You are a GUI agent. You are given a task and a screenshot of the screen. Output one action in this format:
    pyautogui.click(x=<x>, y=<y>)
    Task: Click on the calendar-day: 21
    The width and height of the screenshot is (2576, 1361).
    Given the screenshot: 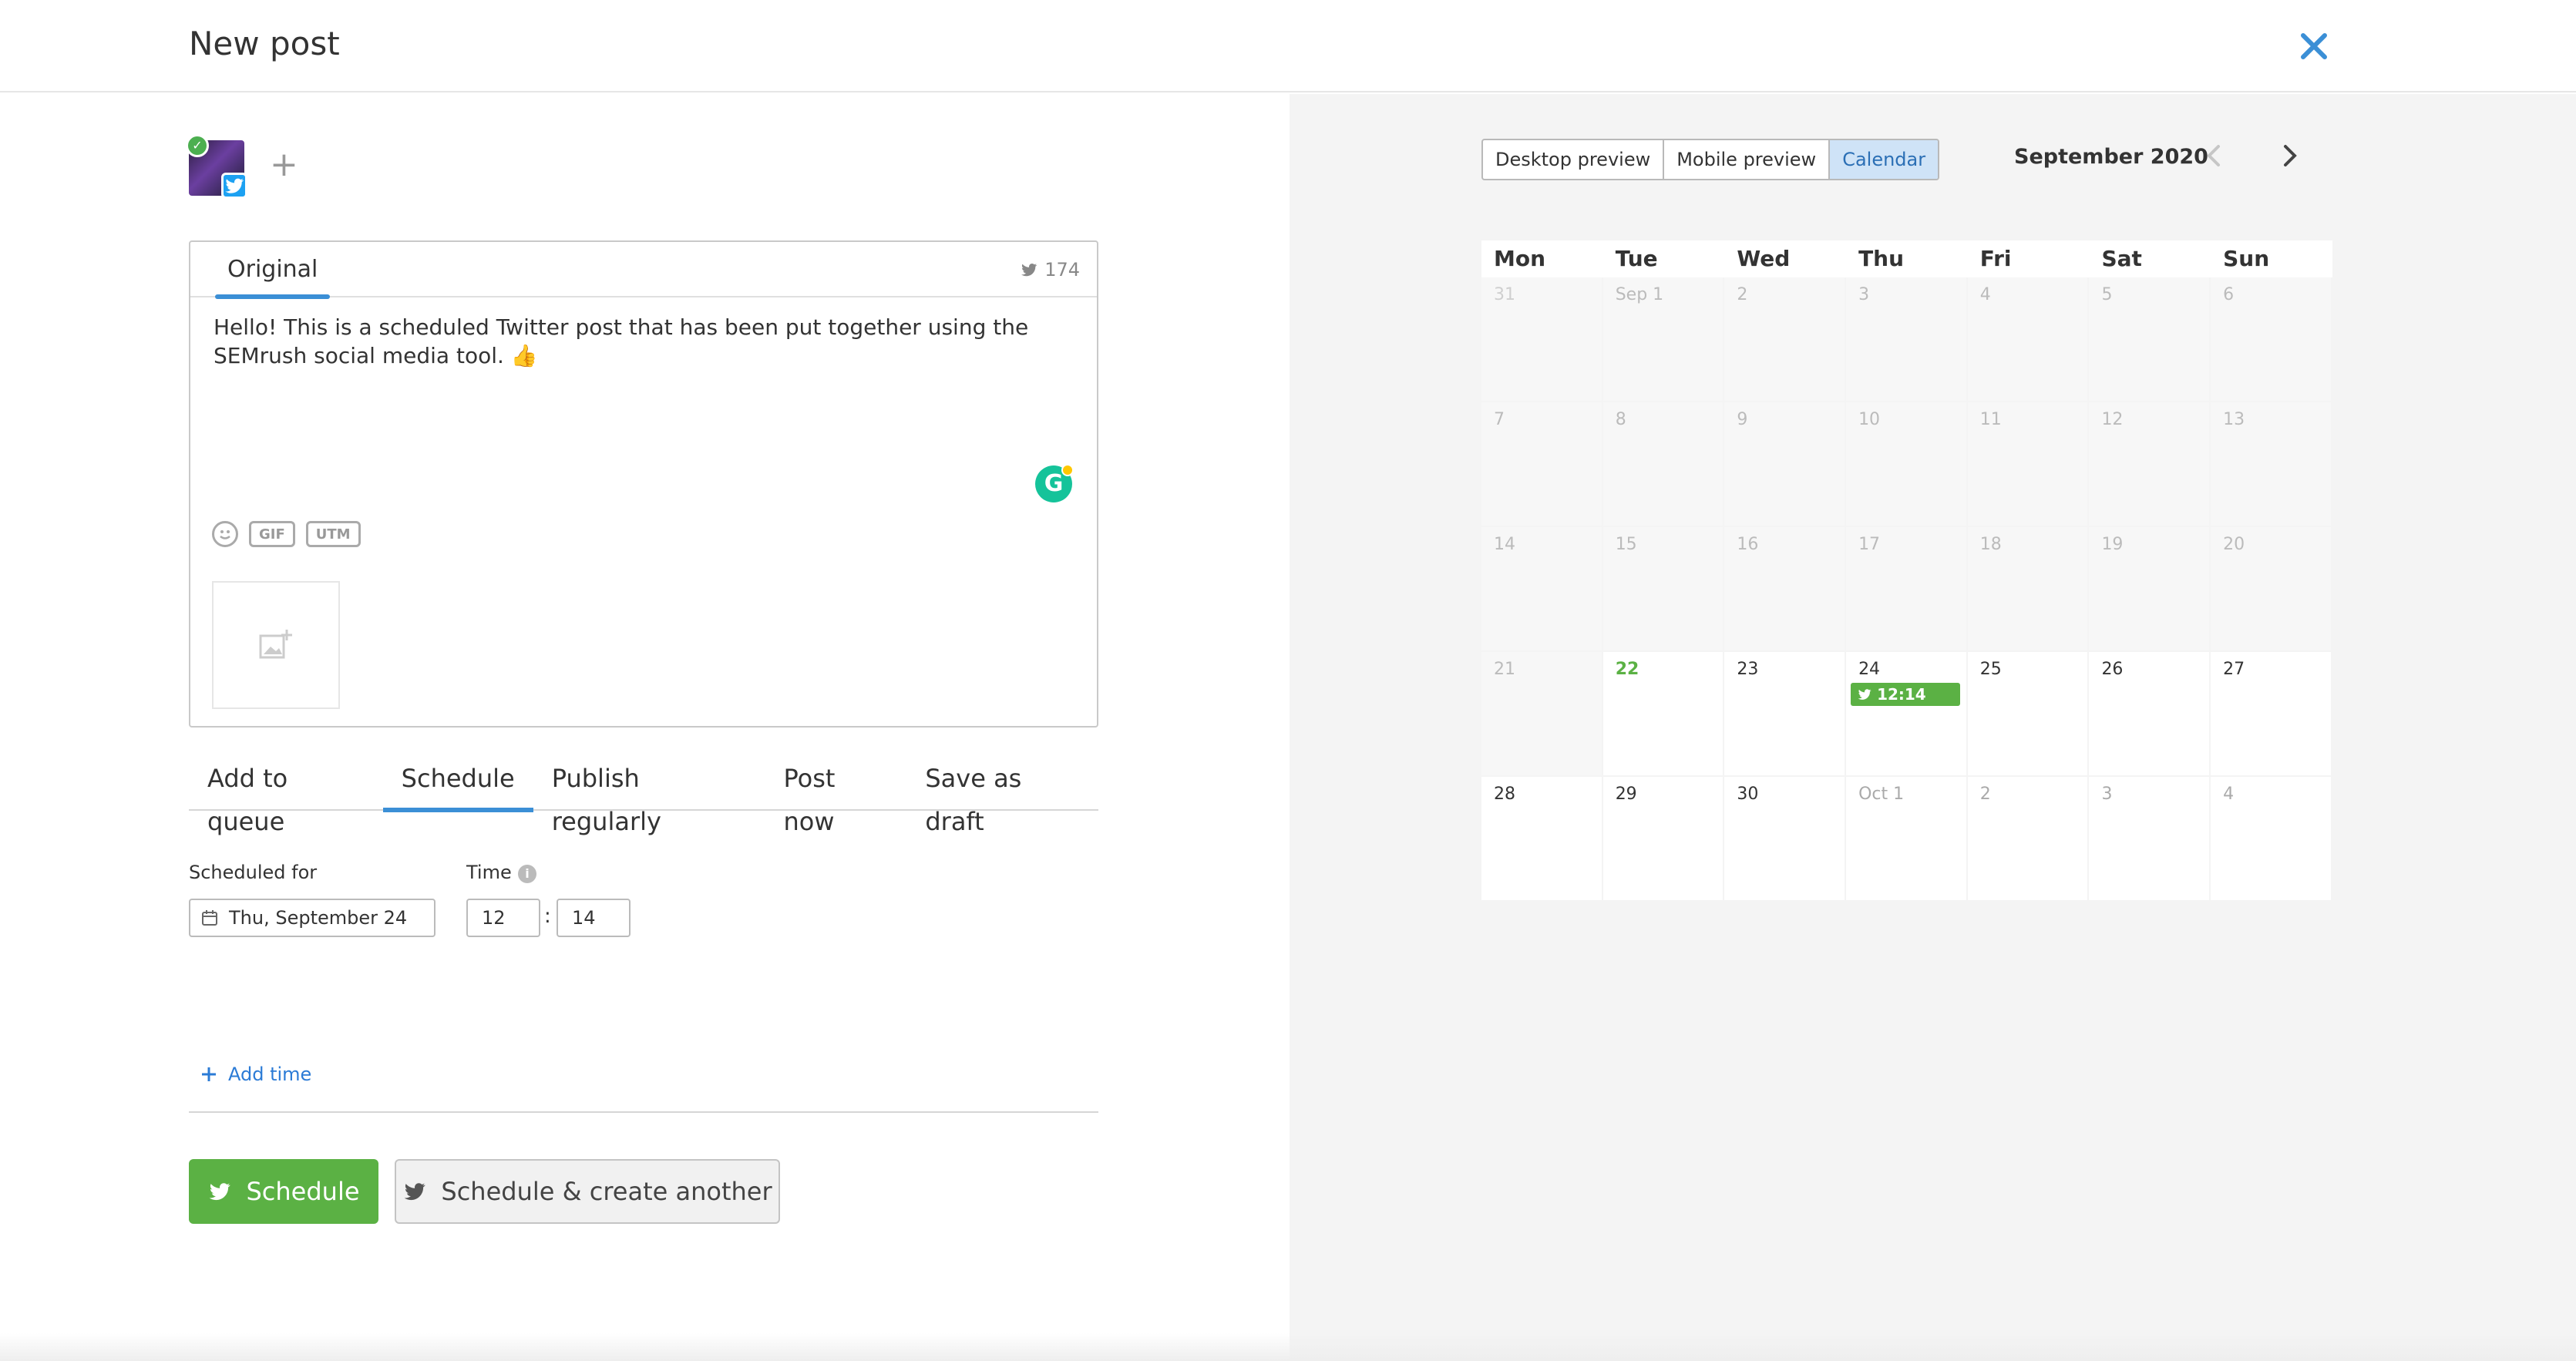 What is the action you would take?
    pyautogui.click(x=1542, y=714)
    